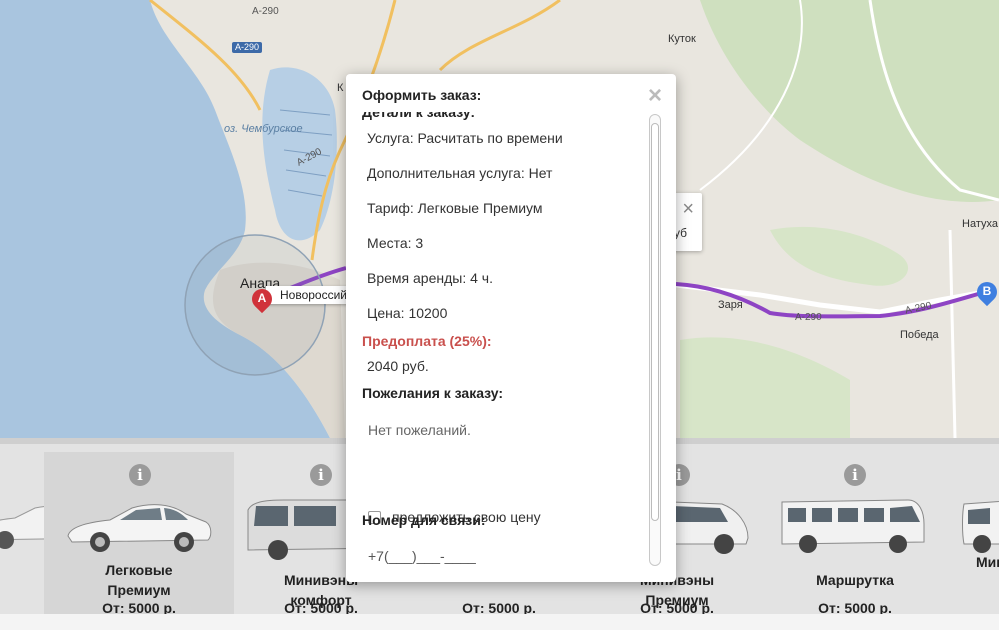 The width and height of the screenshot is (999, 630). What do you see at coordinates (980, 224) in the screenshot?
I see `village-label: Натуха` at bounding box center [980, 224].